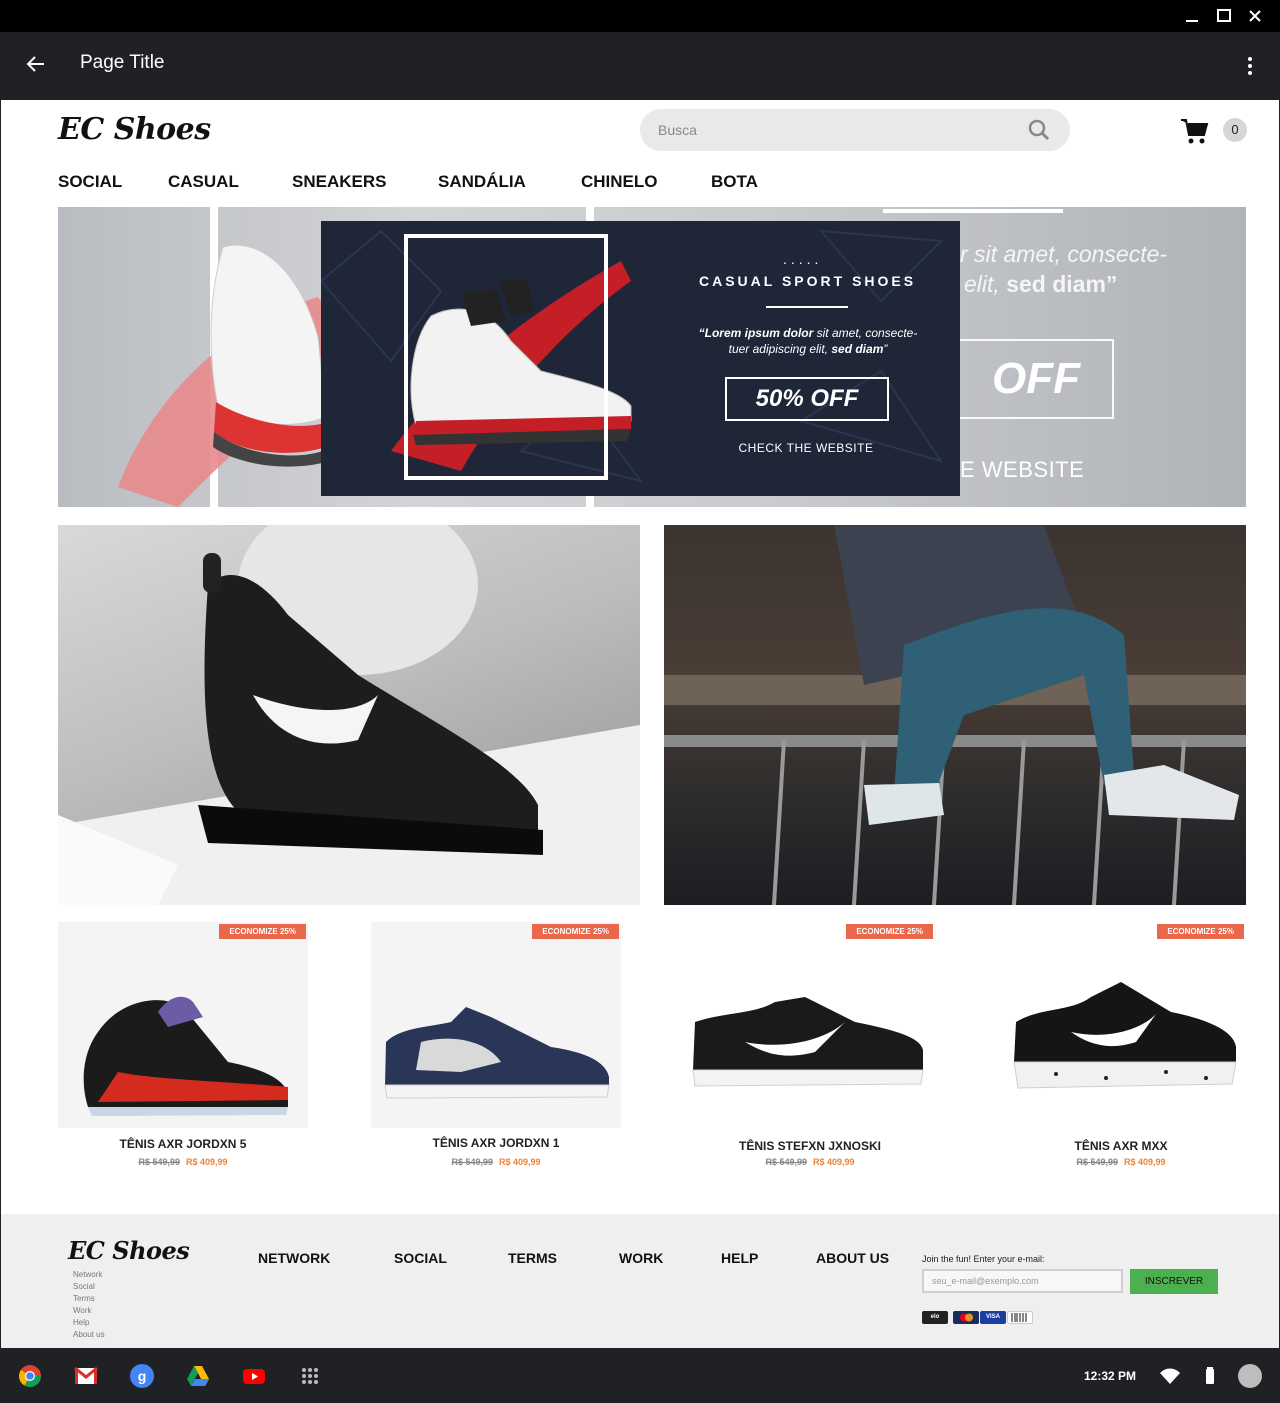  What do you see at coordinates (807, 307) in the screenshot?
I see `banner-divider` at bounding box center [807, 307].